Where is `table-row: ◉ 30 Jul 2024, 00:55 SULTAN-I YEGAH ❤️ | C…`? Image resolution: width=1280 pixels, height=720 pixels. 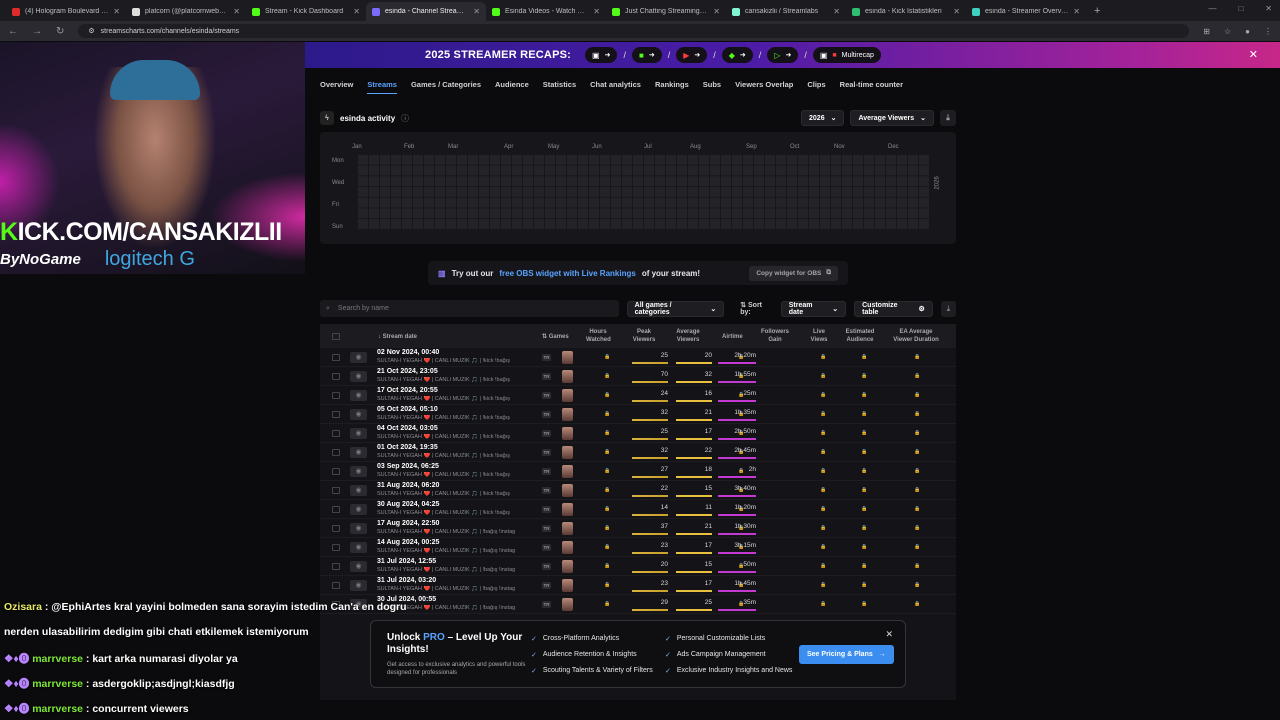 table-row: ◉ 30 Jul 2024, 00:55 SULTAN-I YEGAH ❤️ | C… is located at coordinates (638, 604).